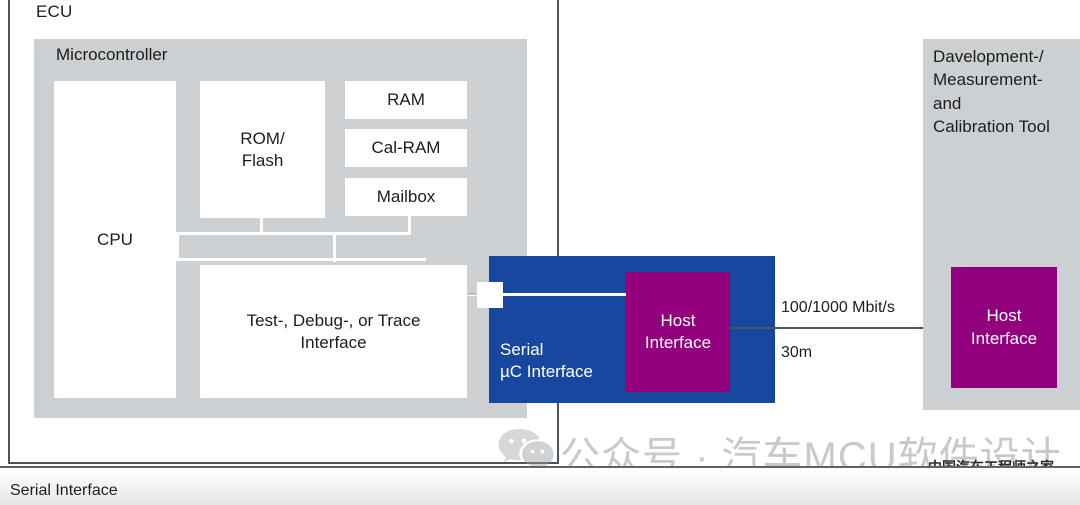  What do you see at coordinates (333, 331) in the screenshot?
I see `test-debug-trace-interface-box: Test-, Debug-, or Trace Interface` at bounding box center [333, 331].